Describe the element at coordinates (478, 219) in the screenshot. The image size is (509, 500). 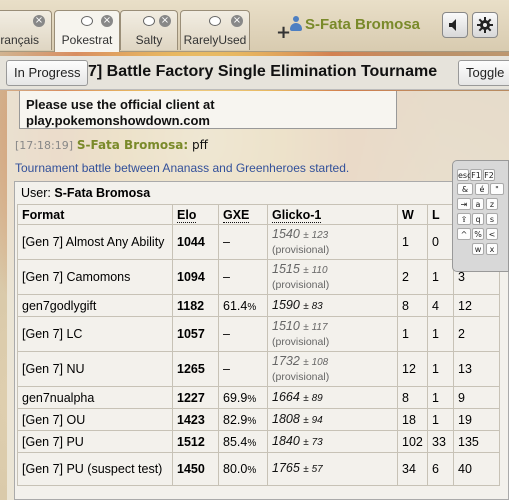
I see `keyboard-key: q` at that location.